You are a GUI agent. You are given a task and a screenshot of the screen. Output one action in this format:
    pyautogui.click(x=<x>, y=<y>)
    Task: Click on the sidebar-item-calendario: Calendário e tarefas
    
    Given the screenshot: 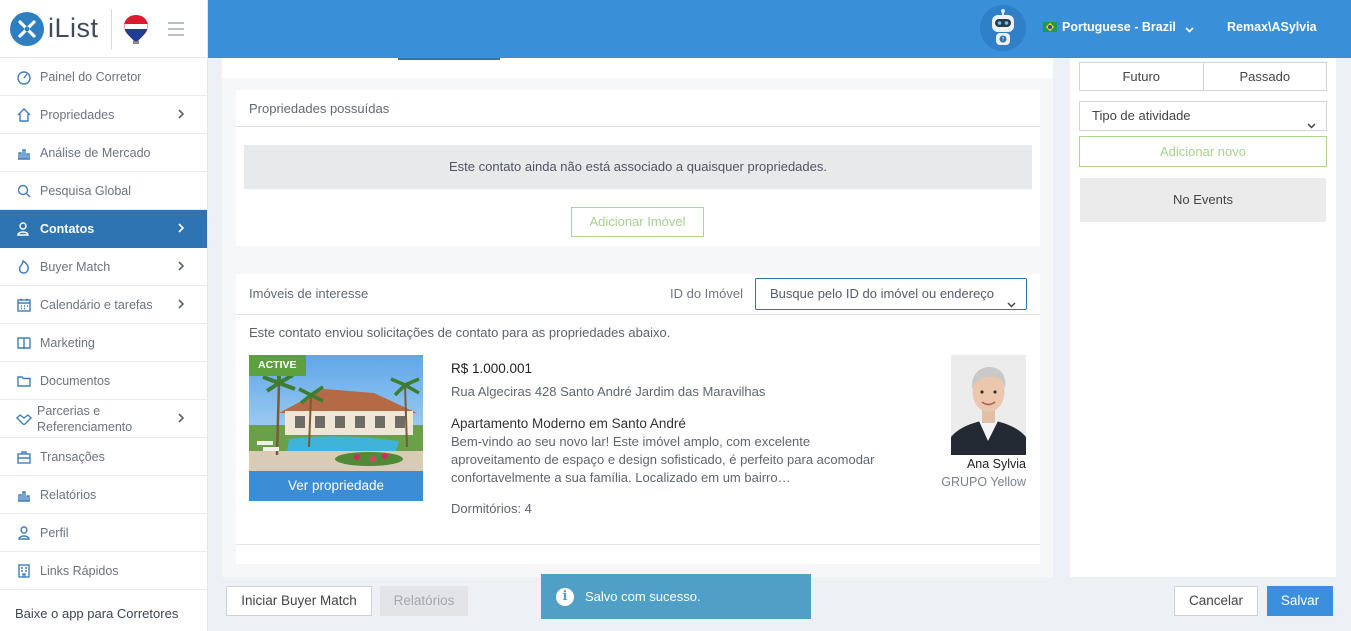 What is the action you would take?
    pyautogui.click(x=103, y=305)
    